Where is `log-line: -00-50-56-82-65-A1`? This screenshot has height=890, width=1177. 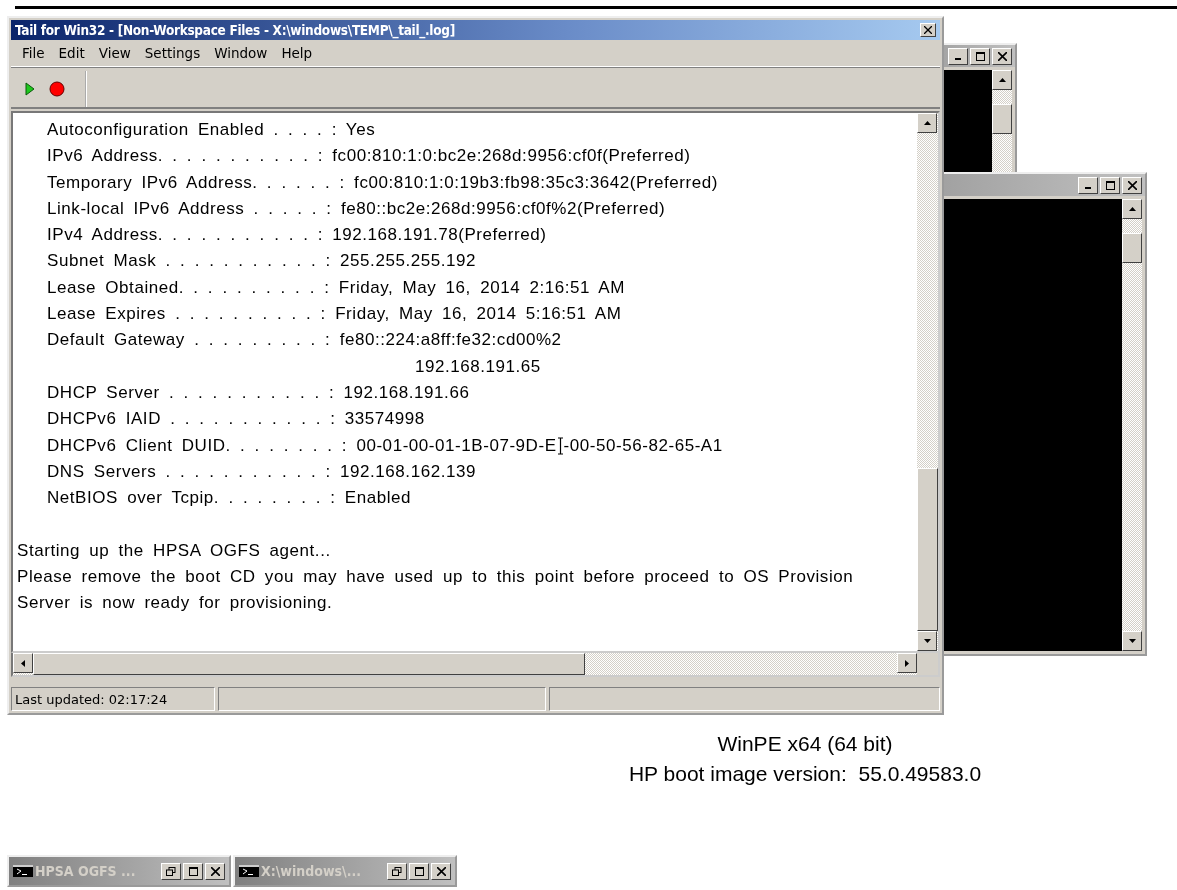
log-line: -00-50-56-82-65-A1 is located at coordinates (643, 445).